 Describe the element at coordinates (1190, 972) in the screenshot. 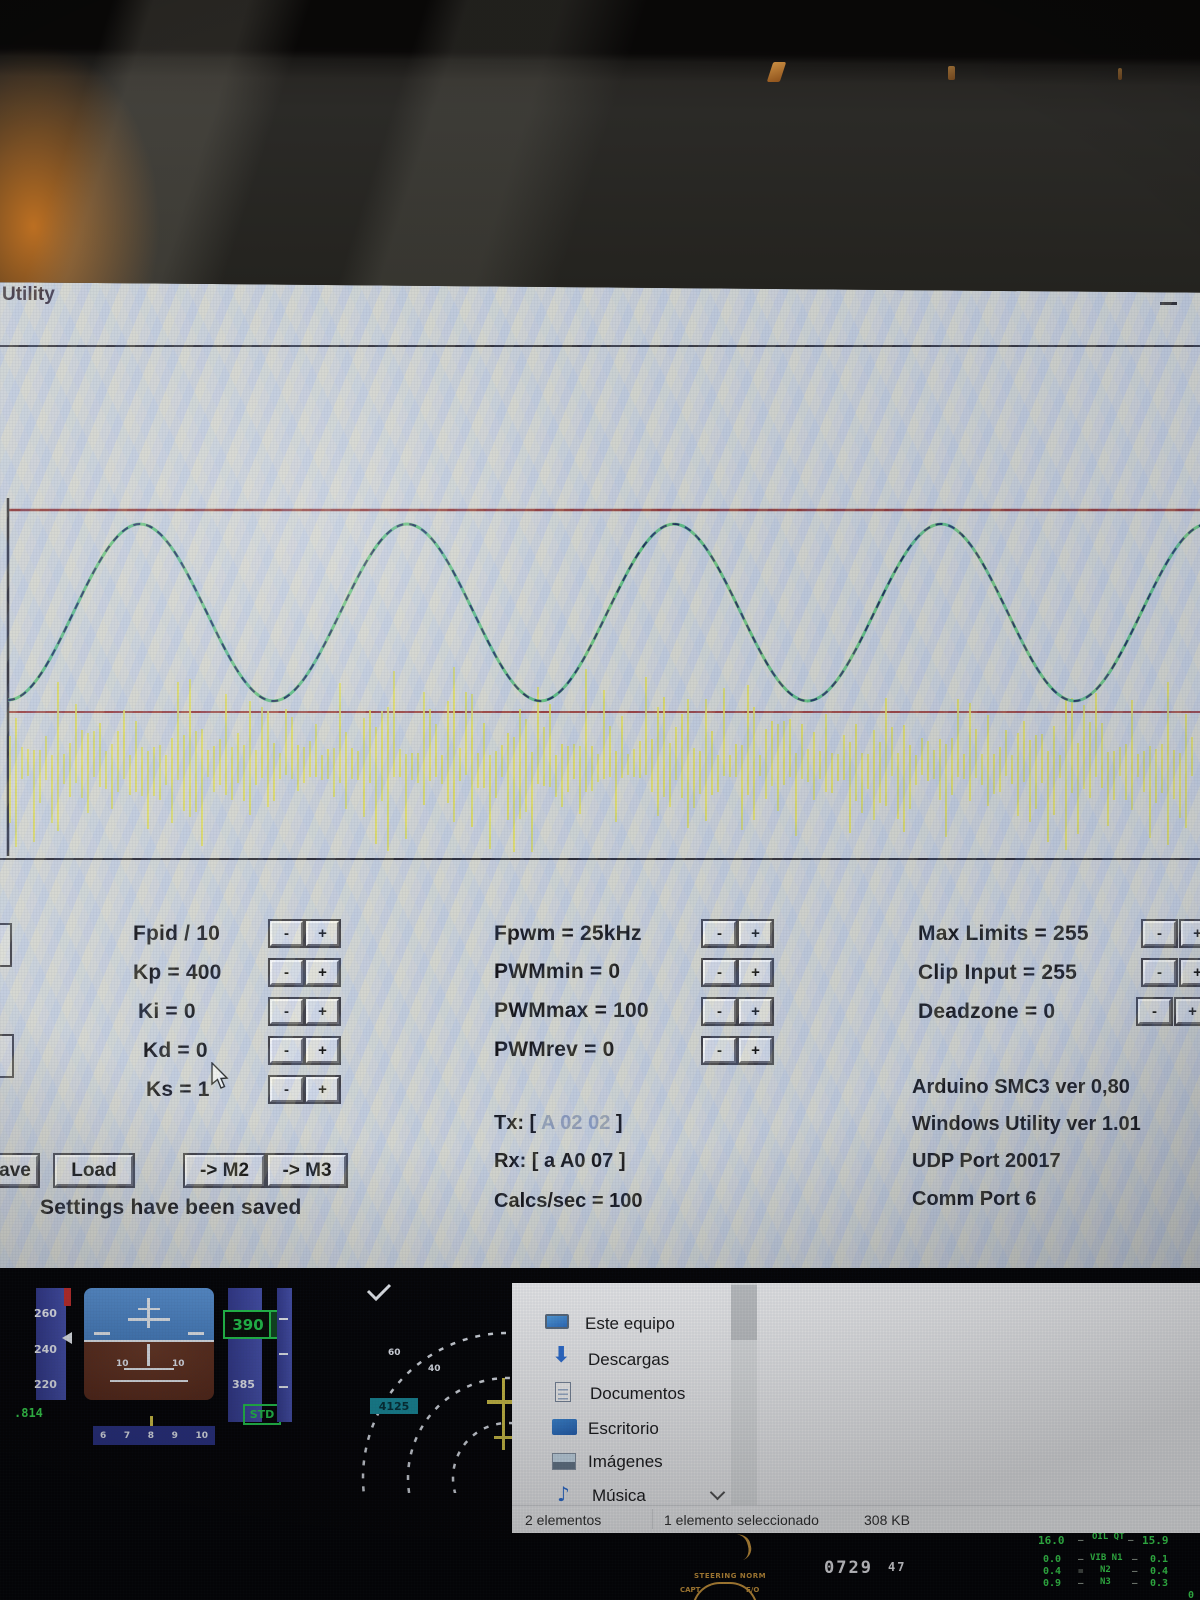

I see `clipinput-plus-button: +` at that location.